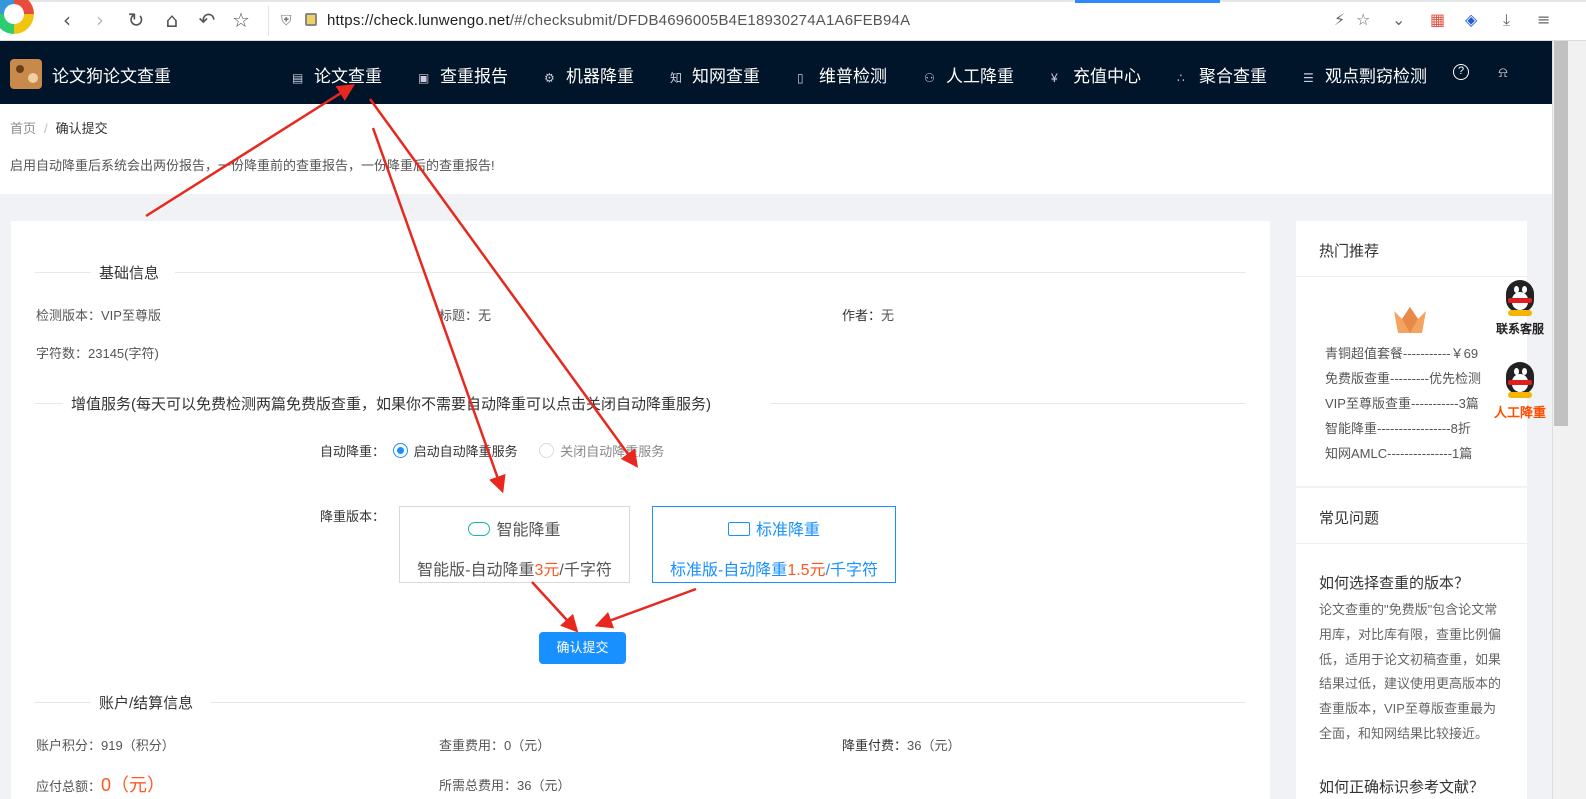 The image size is (1586, 799). Describe the element at coordinates (286, 20) in the screenshot. I see `shield-icon: ⛨` at that location.